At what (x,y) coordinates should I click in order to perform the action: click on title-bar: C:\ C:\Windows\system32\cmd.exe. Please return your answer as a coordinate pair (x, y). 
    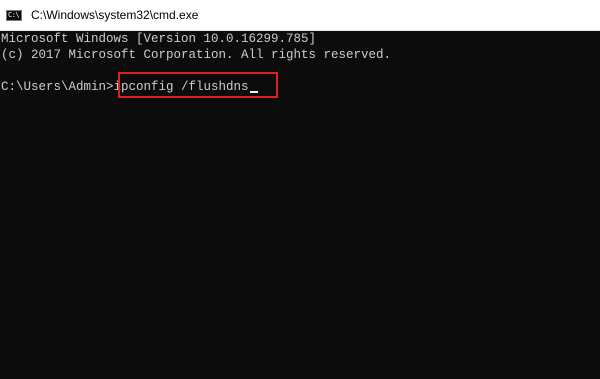
    Looking at the image, I should click on (300, 15).